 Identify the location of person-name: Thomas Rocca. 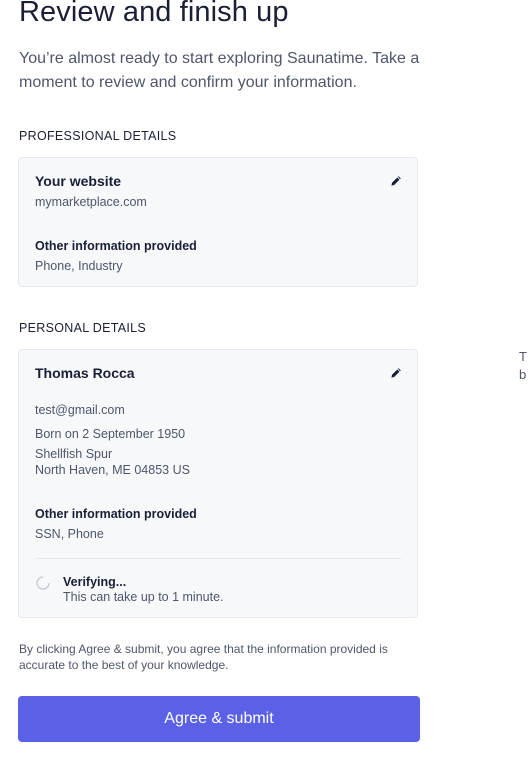
(85, 373).